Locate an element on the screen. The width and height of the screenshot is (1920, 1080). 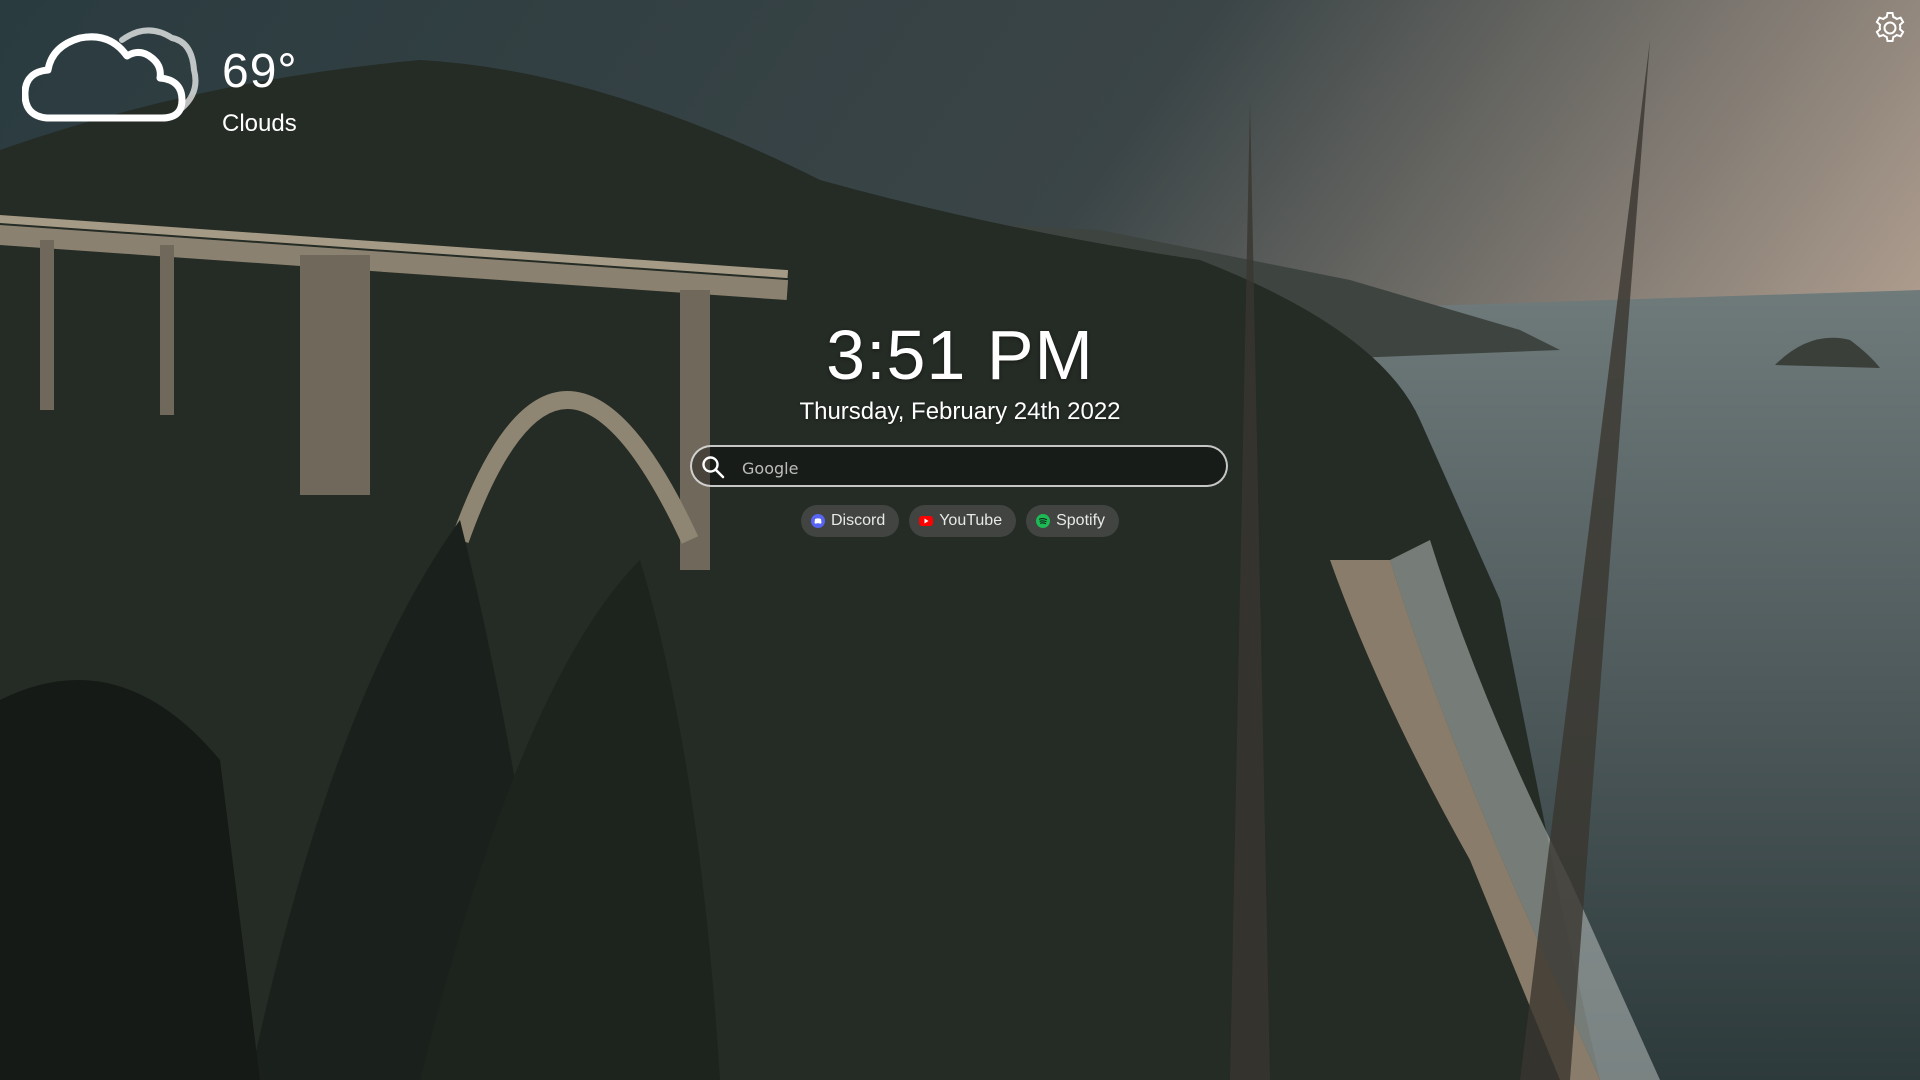
shortcut-spotify: Spotify is located at coordinates (1073, 521).